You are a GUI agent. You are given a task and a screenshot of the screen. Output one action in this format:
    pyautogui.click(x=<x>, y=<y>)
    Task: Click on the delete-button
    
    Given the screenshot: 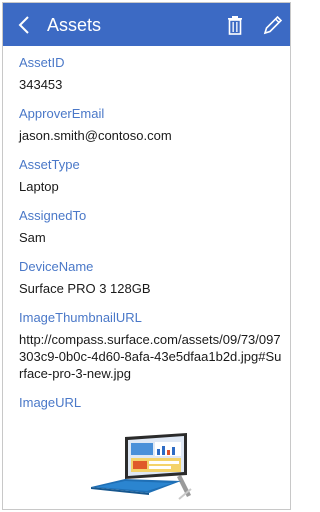 What is the action you would take?
    pyautogui.click(x=235, y=25)
    